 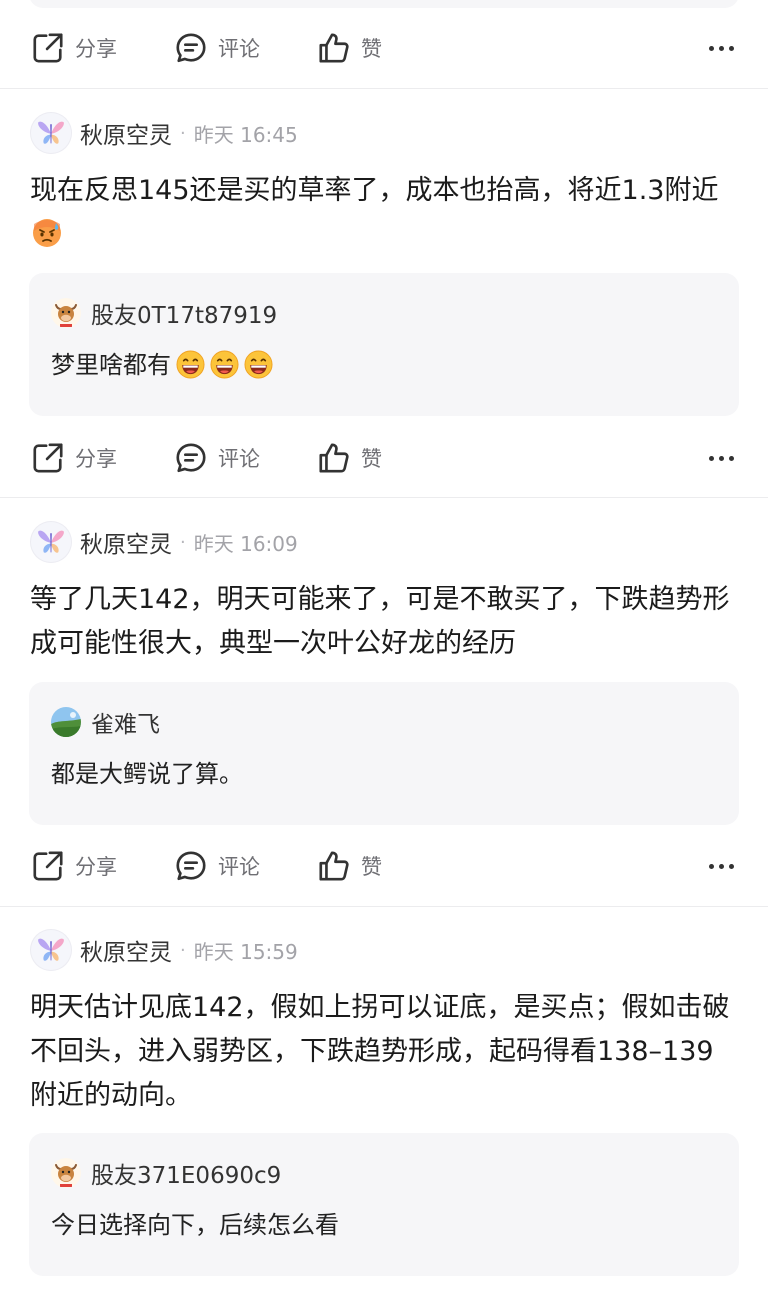 What do you see at coordinates (245, 543) in the screenshot?
I see `post-time: 昨天 16:09` at bounding box center [245, 543].